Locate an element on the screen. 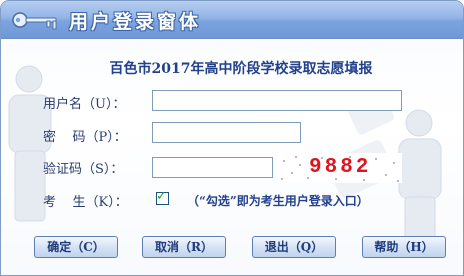 The width and height of the screenshot is (464, 276). cancel-button: 取消（R） is located at coordinates (184, 247).